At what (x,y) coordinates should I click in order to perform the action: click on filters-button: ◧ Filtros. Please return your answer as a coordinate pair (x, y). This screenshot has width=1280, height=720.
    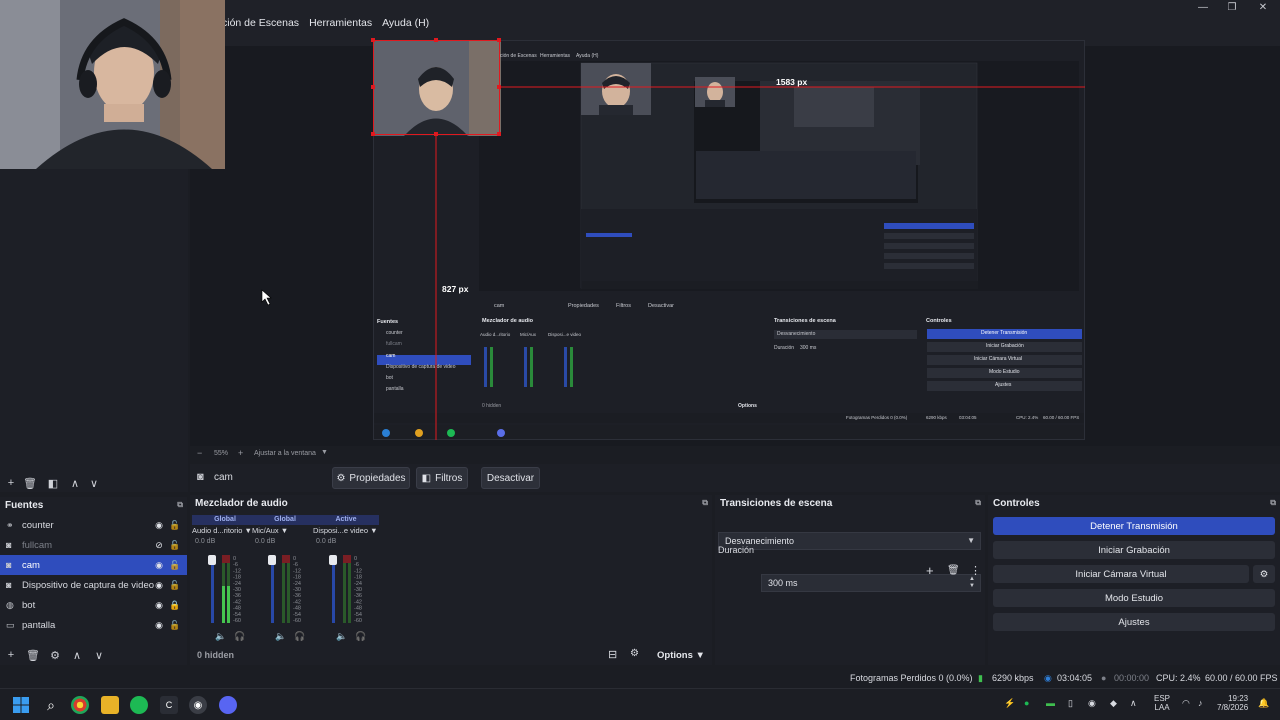
    Looking at the image, I should click on (442, 478).